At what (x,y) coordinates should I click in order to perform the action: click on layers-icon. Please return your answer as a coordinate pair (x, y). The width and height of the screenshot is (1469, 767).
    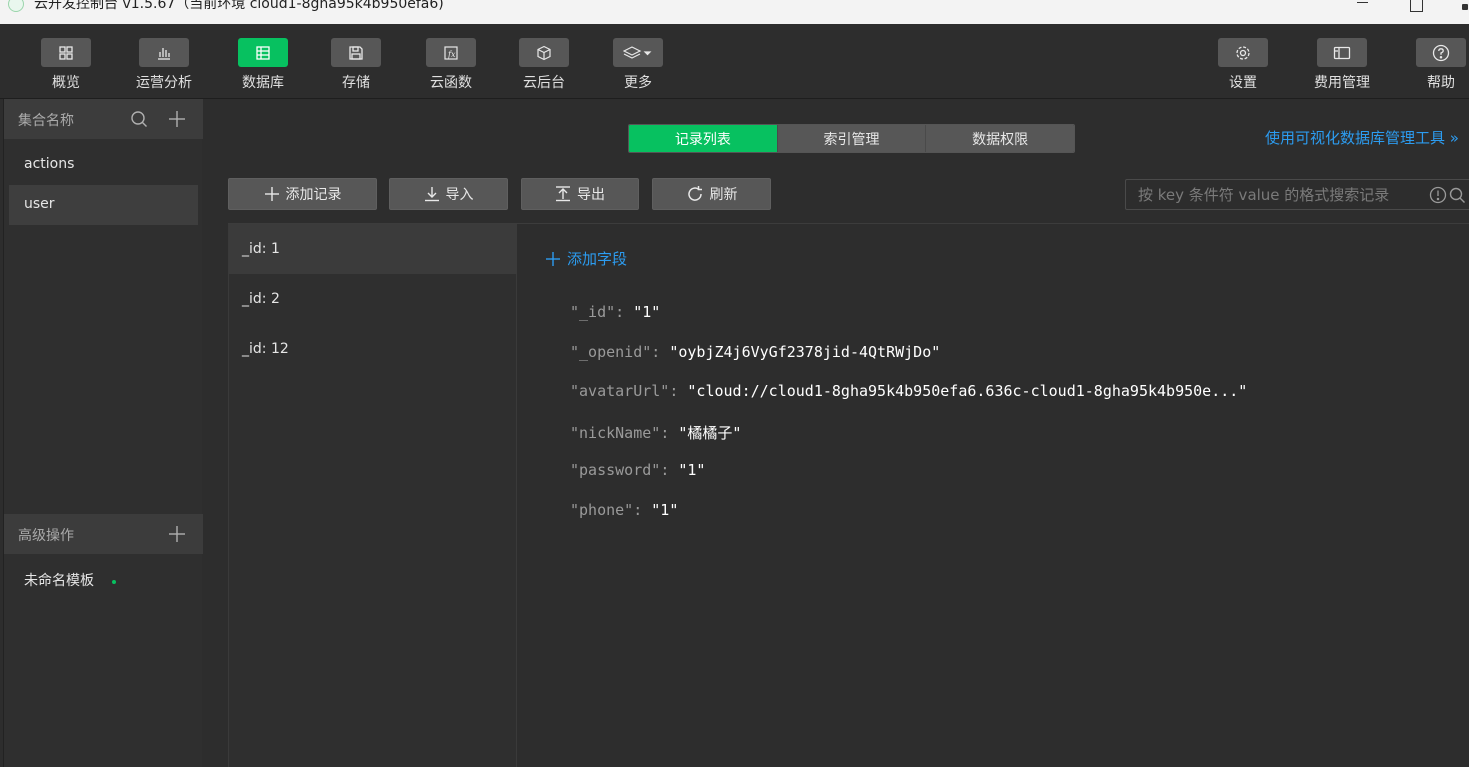
    Looking at the image, I should click on (638, 52).